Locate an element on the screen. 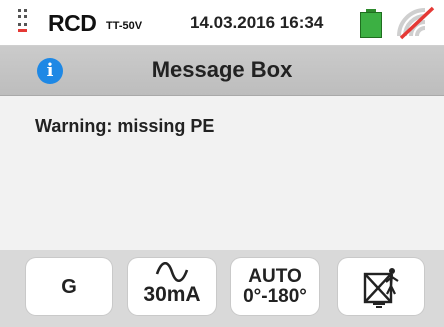 This screenshot has height=327, width=444. function-title: RCD is located at coordinates (72, 23).